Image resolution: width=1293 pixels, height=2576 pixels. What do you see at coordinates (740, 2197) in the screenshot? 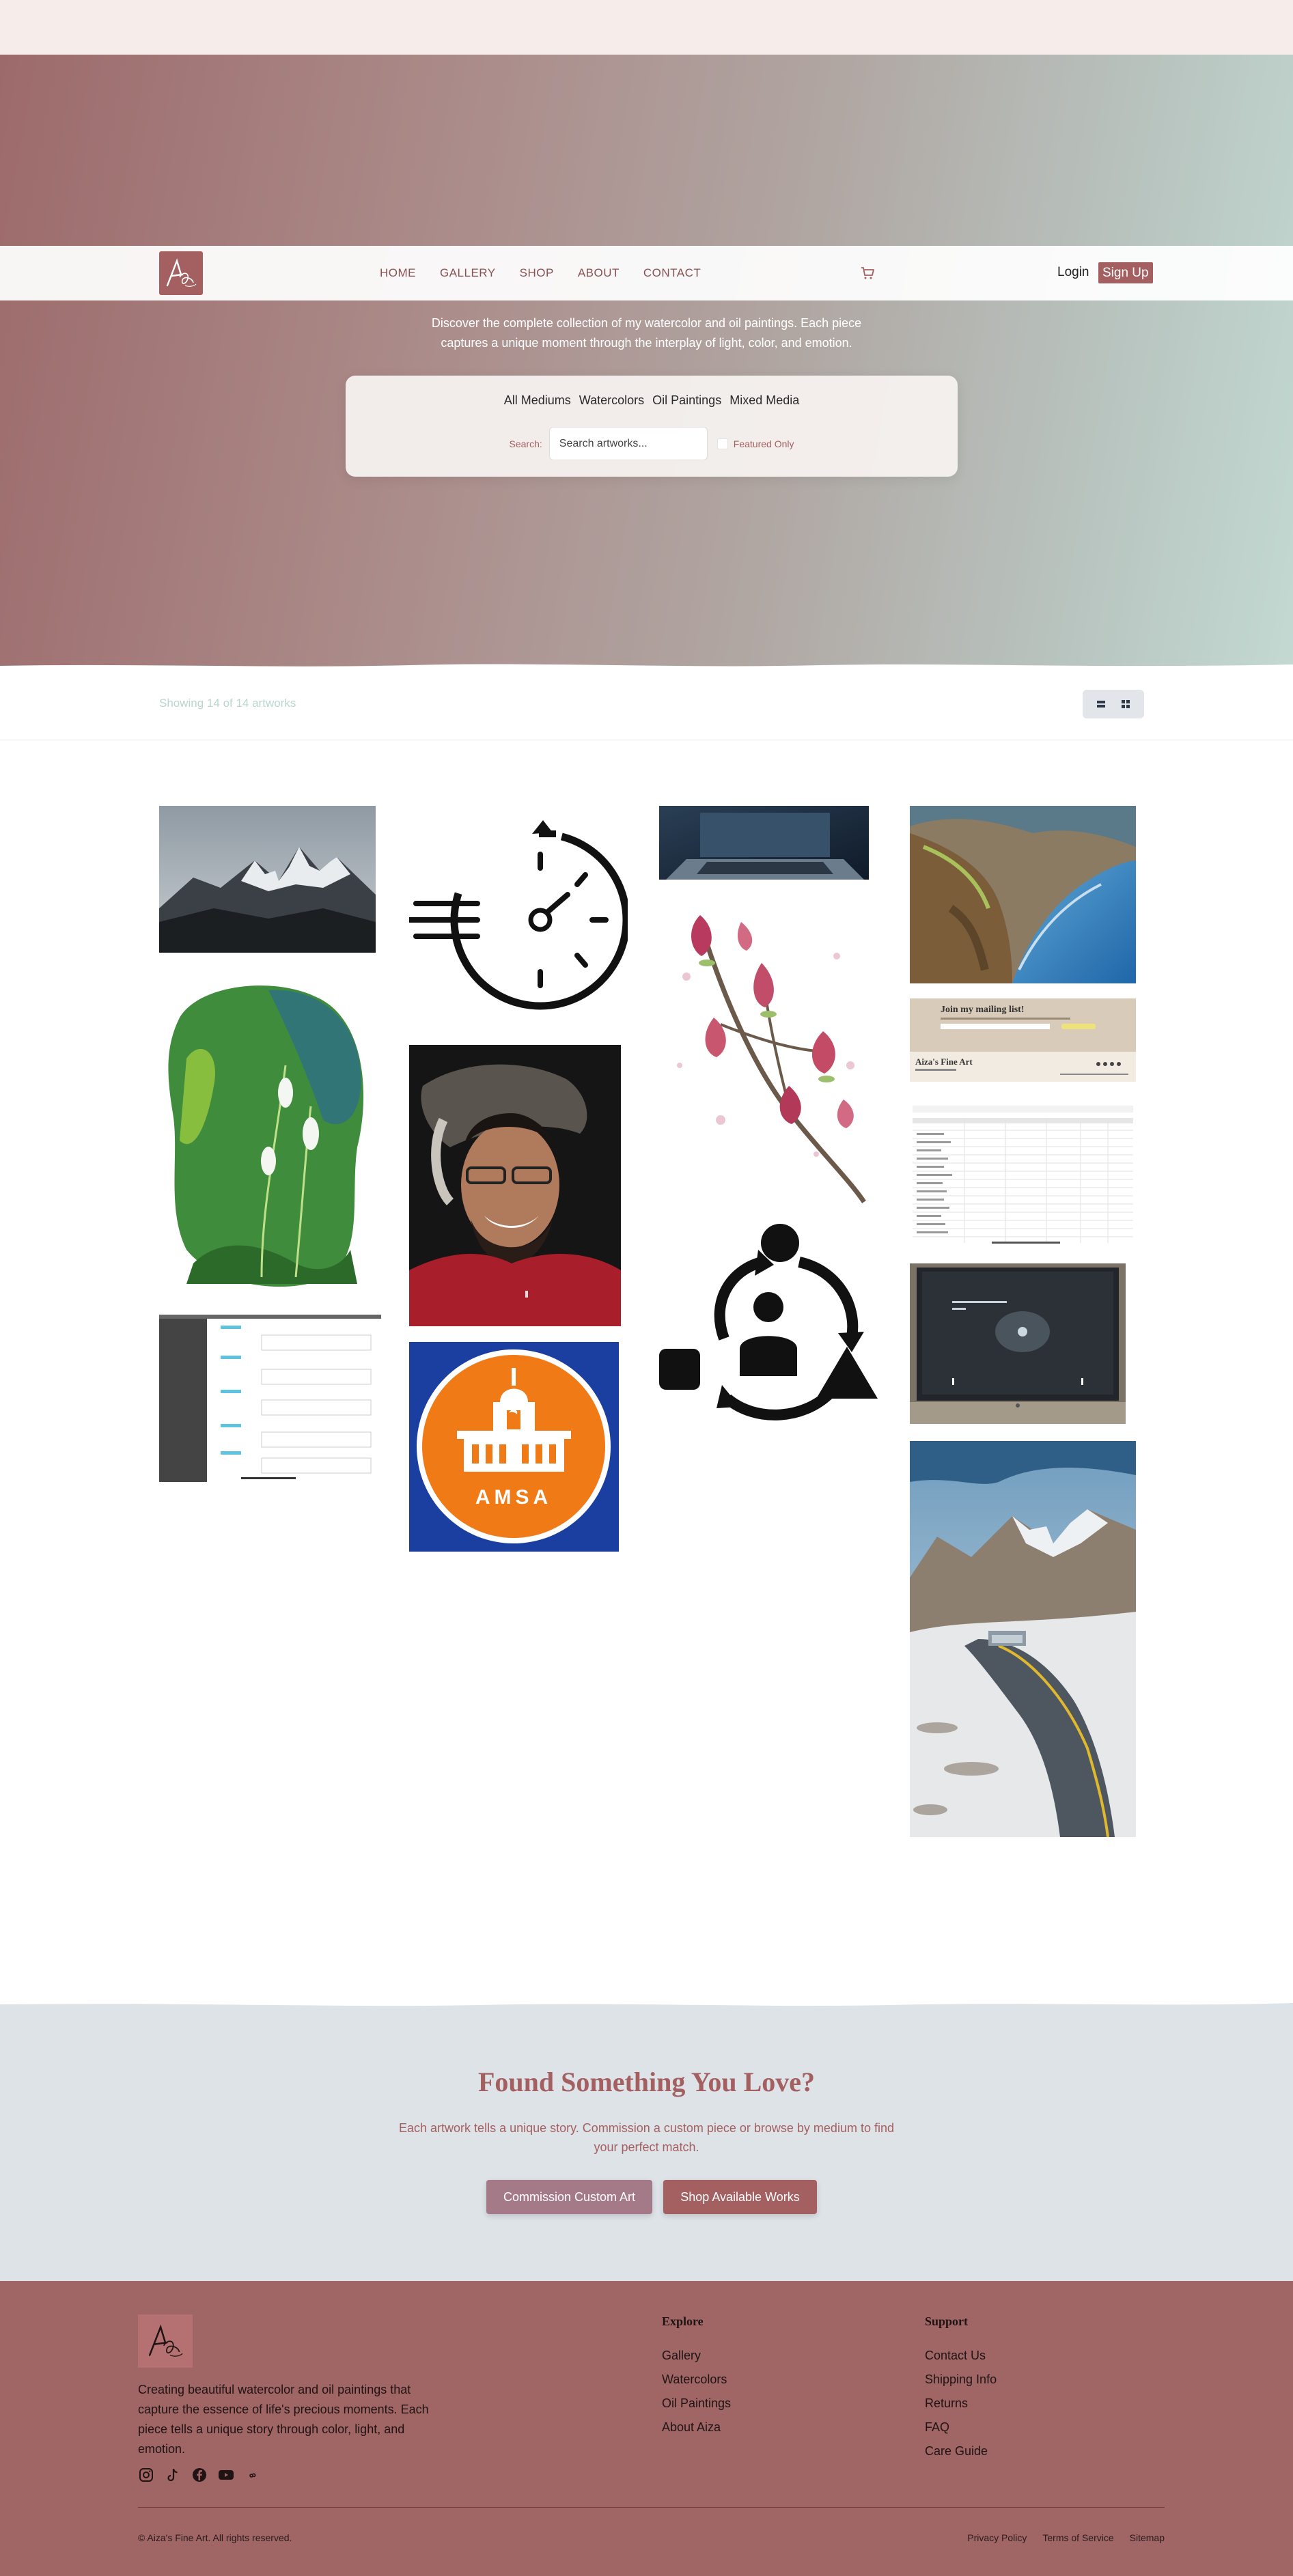
I see `shop-available-works-button: Shop Available Works` at bounding box center [740, 2197].